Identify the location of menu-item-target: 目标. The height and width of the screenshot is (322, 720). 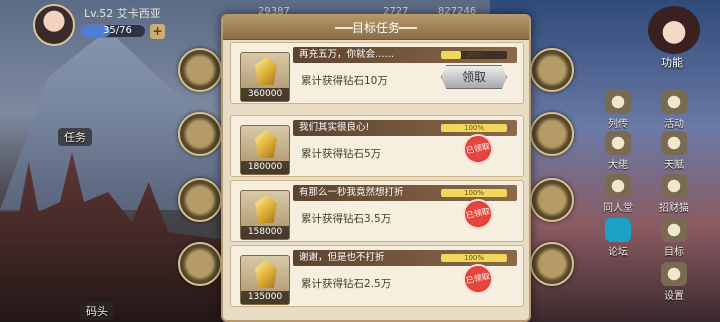
(674, 238).